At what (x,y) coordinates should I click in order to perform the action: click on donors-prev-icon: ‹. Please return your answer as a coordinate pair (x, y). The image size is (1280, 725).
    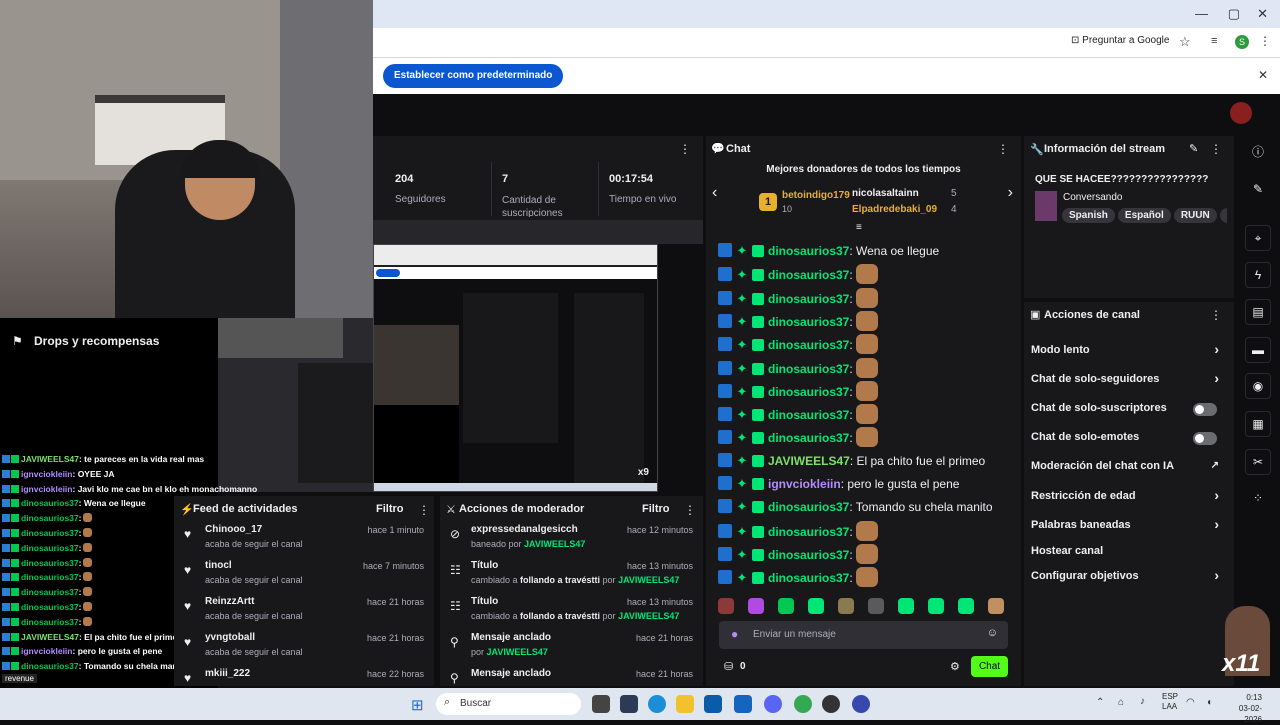
    Looking at the image, I should click on (714, 193).